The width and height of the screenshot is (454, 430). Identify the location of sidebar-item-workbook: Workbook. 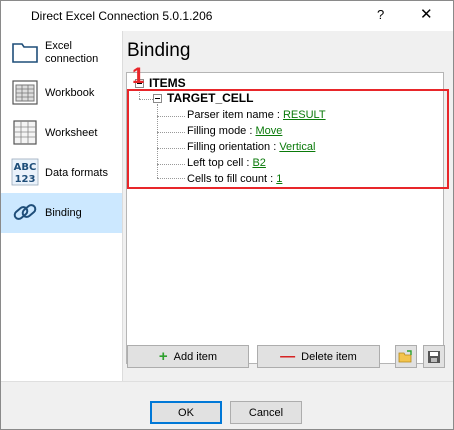
(61, 93).